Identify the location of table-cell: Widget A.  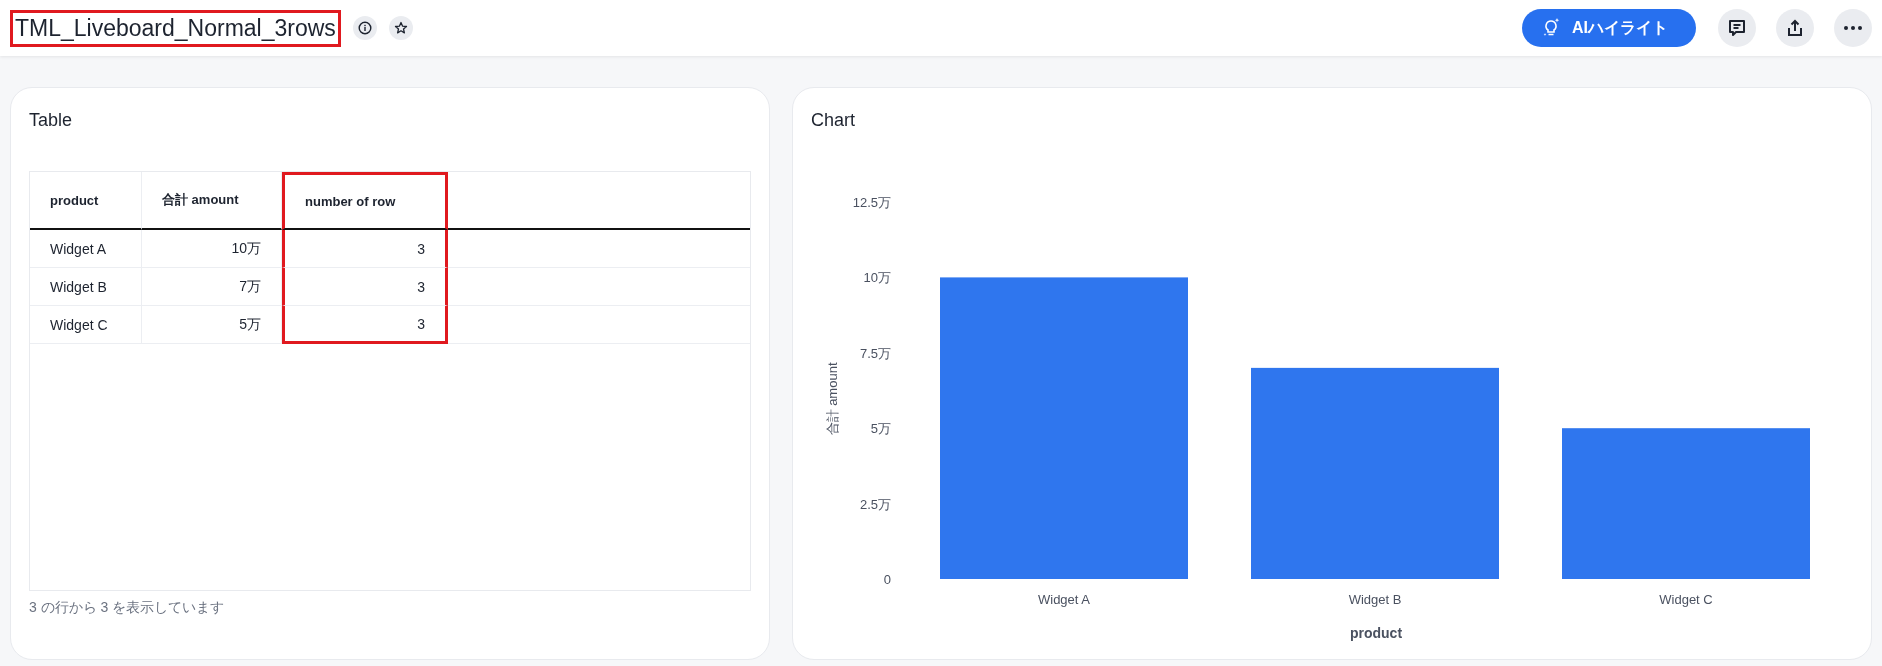
(86, 249).